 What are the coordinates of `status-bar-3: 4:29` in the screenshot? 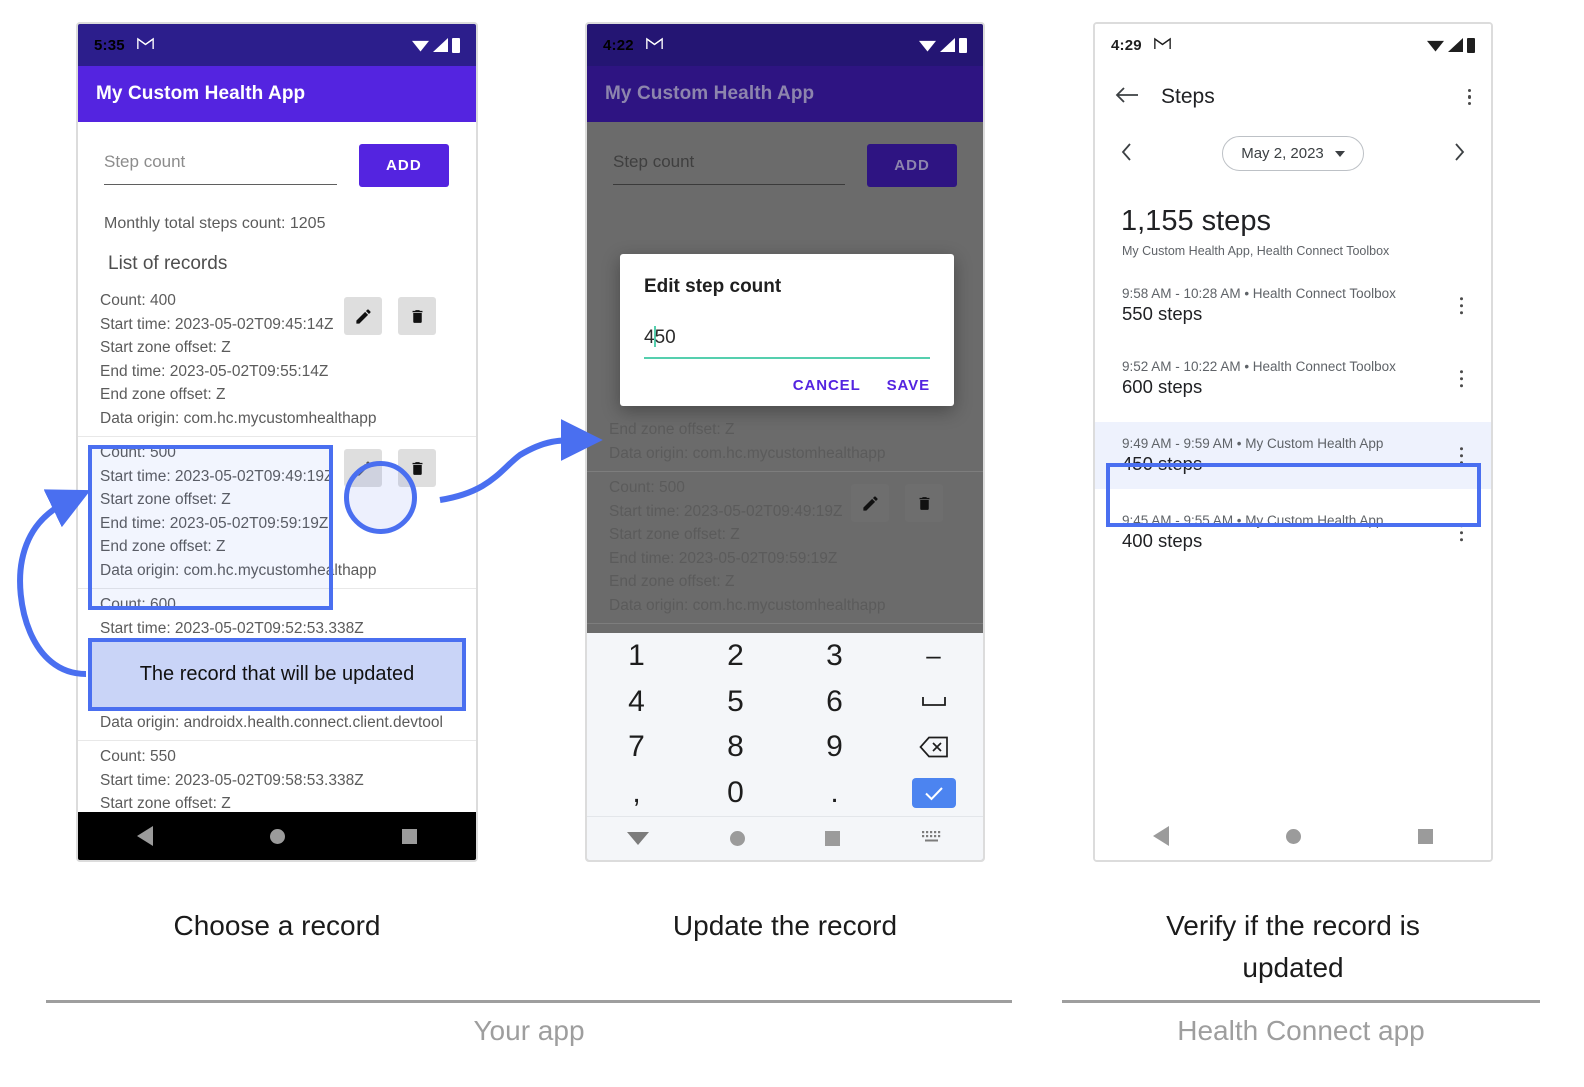 It's located at (1293, 45).